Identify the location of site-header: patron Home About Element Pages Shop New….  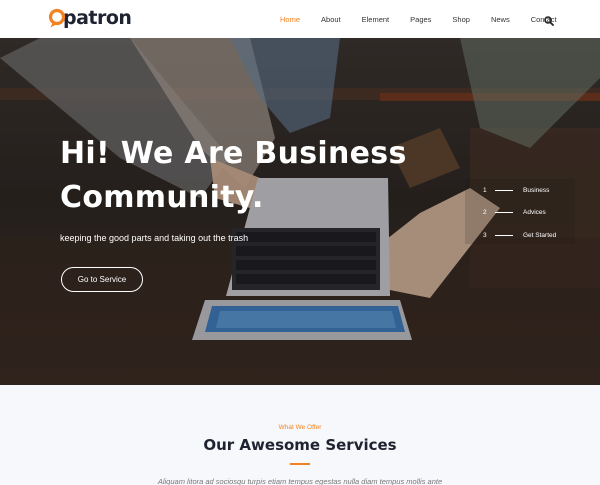
(300, 19).